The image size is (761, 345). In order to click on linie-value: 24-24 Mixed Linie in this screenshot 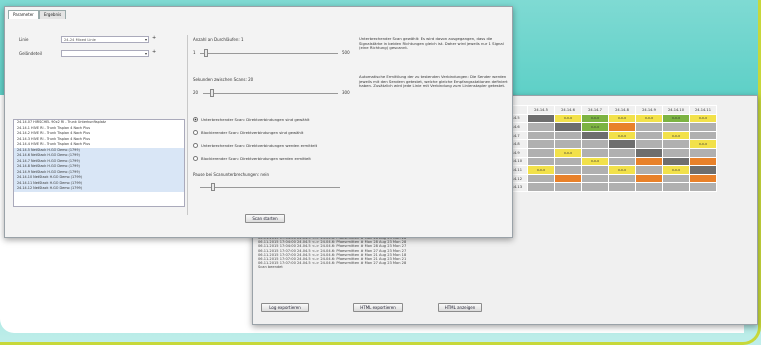, I will do `click(80, 40)`.